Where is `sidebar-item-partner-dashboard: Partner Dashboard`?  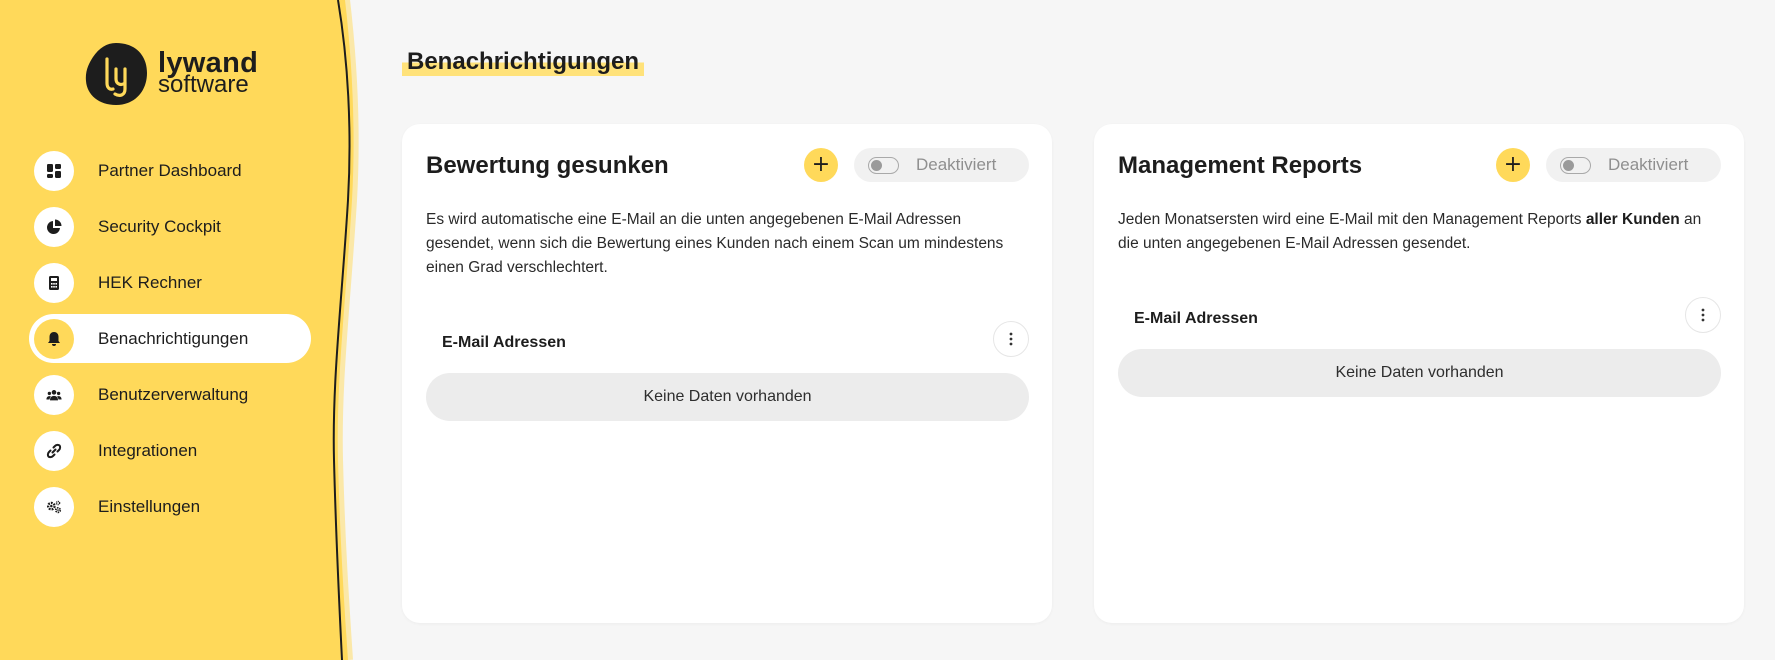
sidebar-item-partner-dashboard: Partner Dashboard is located at coordinates (170, 170).